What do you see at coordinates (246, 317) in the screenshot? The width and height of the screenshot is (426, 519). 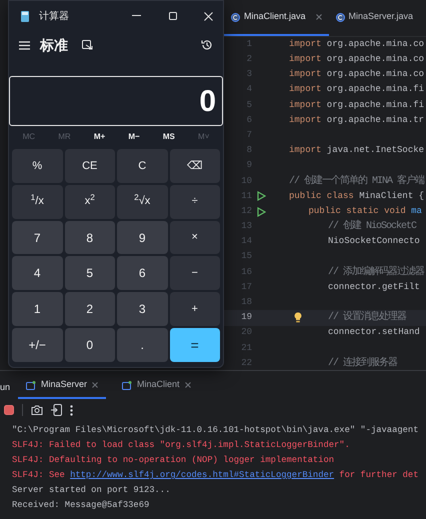 I see `line-number: 19` at bounding box center [246, 317].